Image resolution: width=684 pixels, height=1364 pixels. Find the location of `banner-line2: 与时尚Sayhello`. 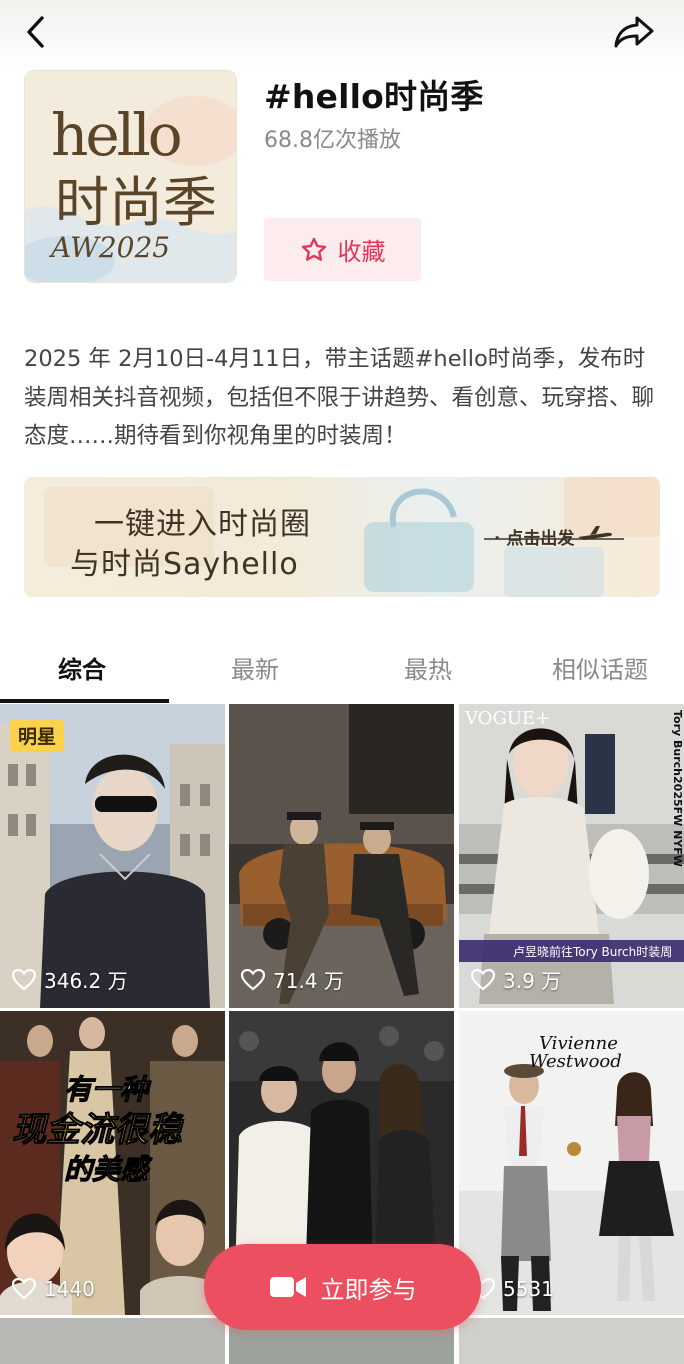

banner-line2: 与时尚Sayhello is located at coordinates (184, 564).